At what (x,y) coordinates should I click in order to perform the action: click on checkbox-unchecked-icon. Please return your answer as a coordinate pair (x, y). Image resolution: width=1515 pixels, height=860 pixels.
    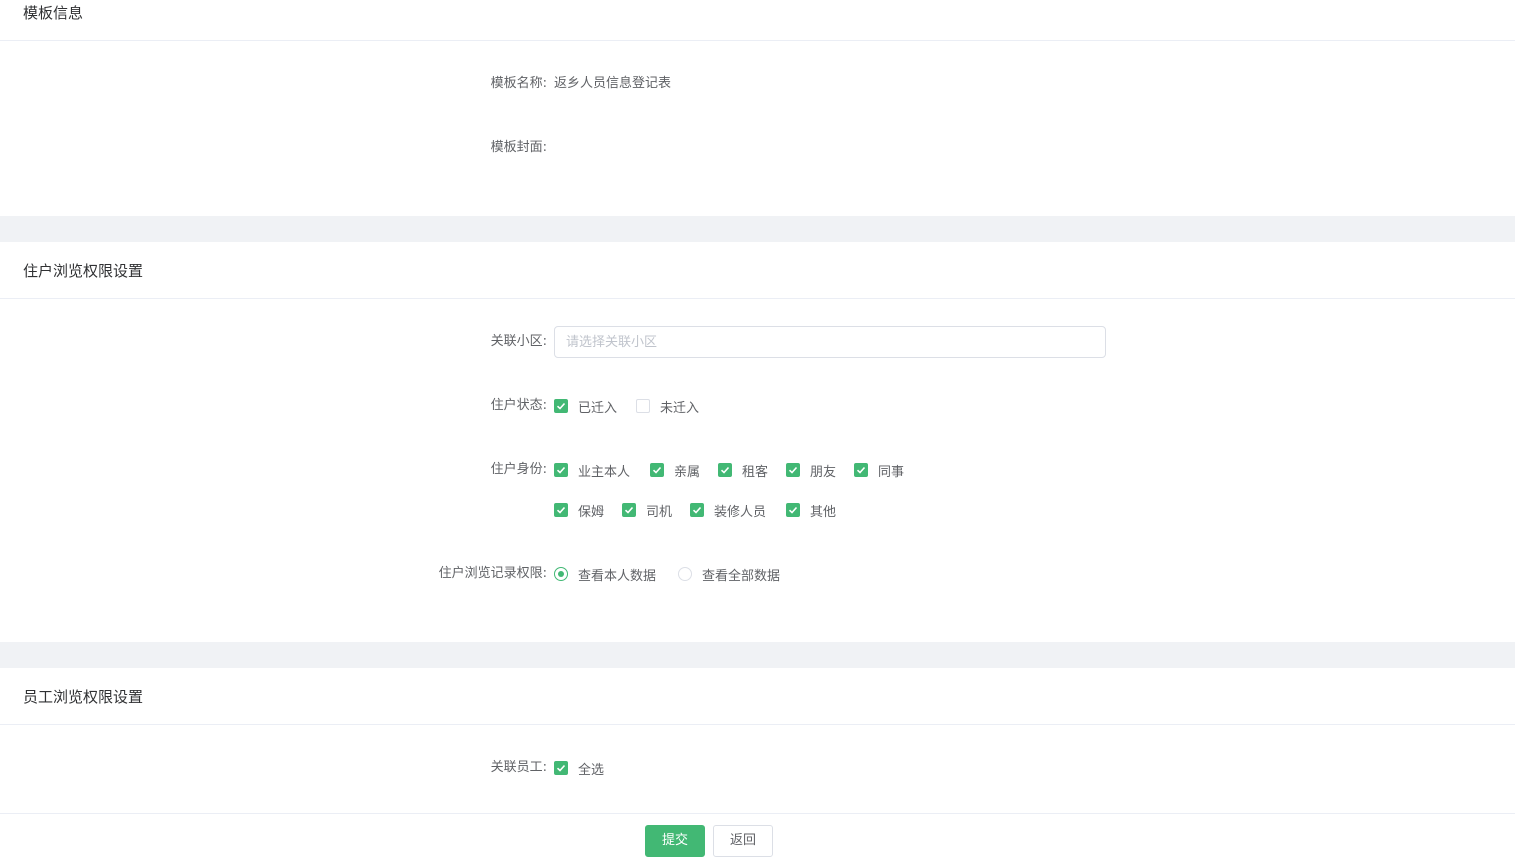
    Looking at the image, I should click on (643, 406).